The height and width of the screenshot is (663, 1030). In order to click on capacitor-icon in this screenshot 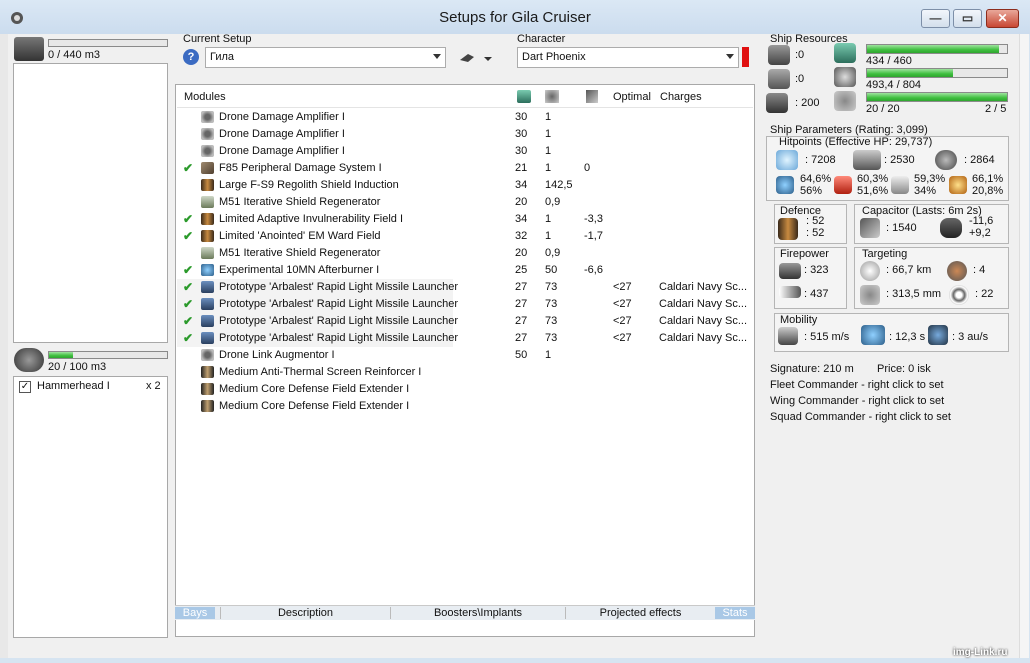, I will do `click(870, 228)`.